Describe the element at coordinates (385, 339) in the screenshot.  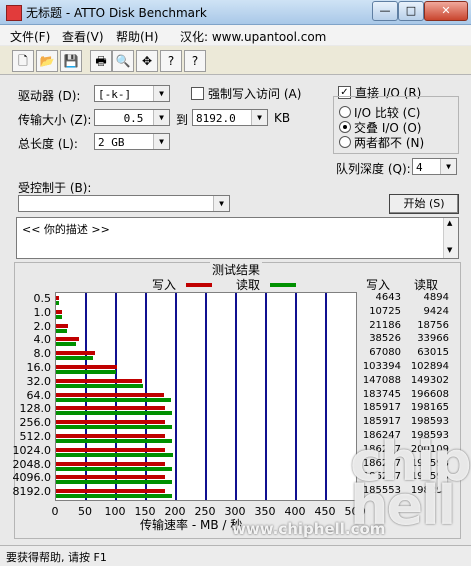
I see `write-value: 38526` at that location.